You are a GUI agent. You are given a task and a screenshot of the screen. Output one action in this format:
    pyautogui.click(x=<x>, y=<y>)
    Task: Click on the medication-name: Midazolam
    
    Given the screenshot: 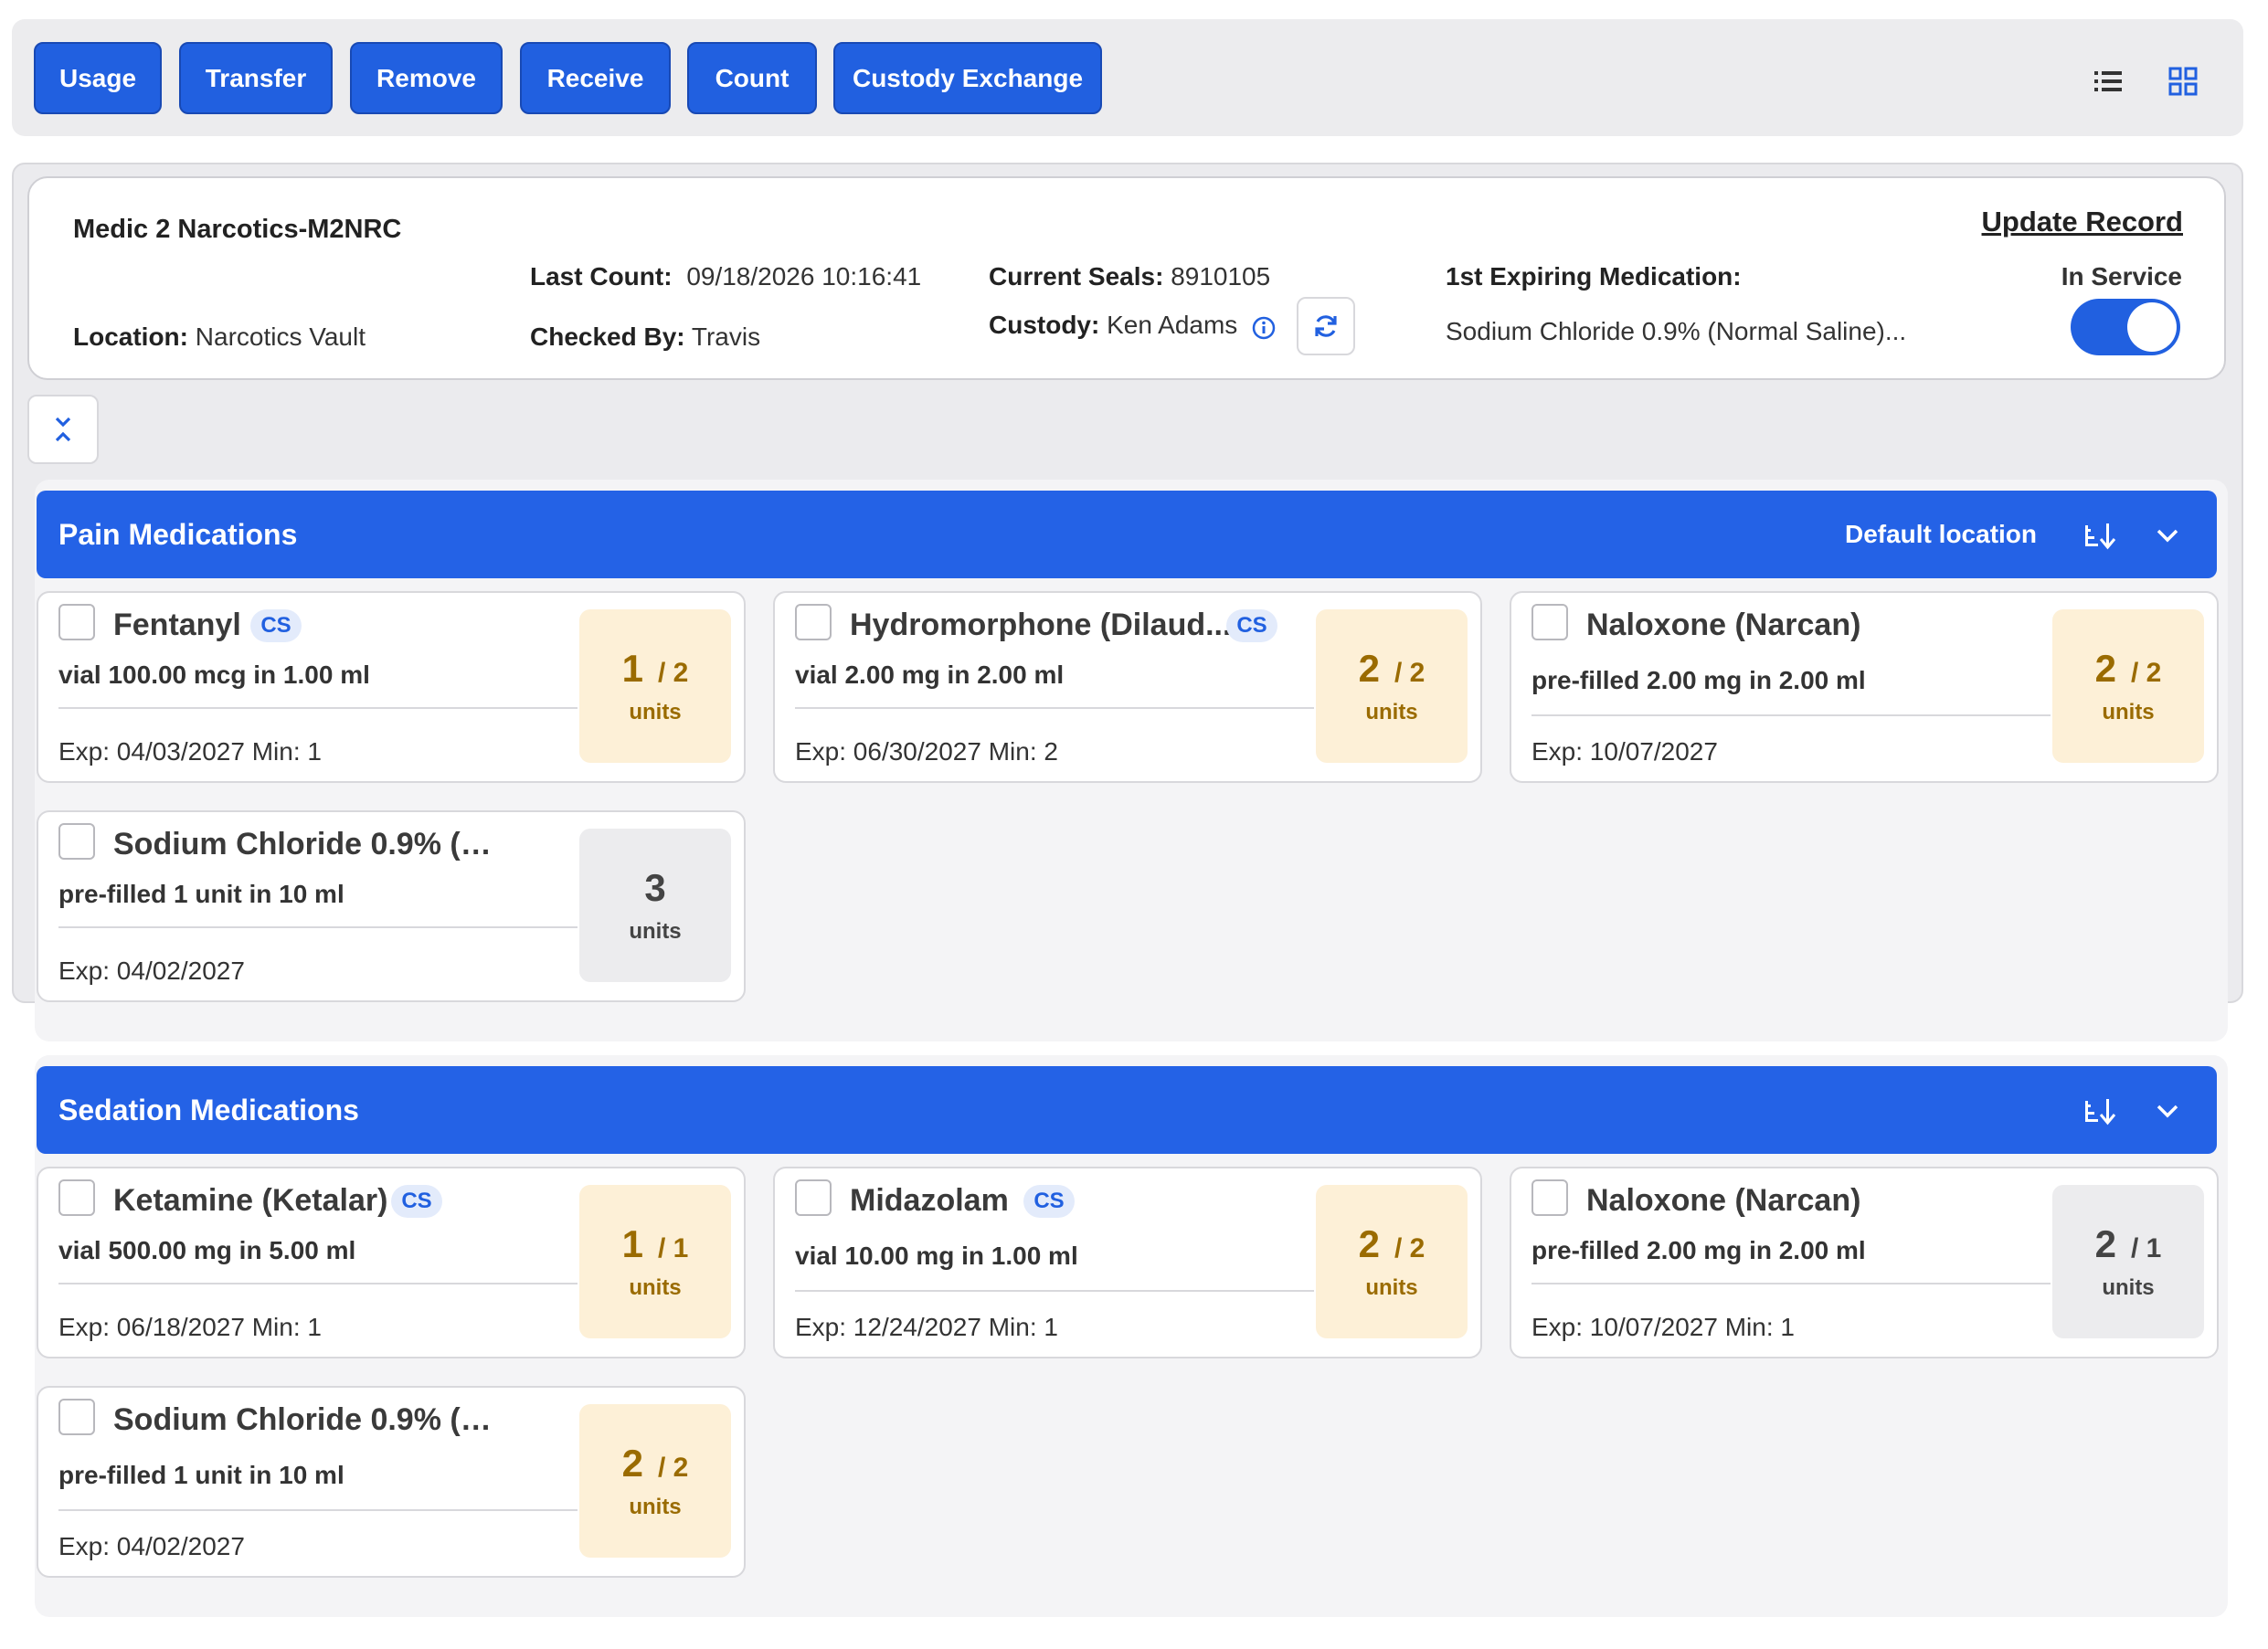 What is the action you would take?
    pyautogui.click(x=929, y=1201)
    